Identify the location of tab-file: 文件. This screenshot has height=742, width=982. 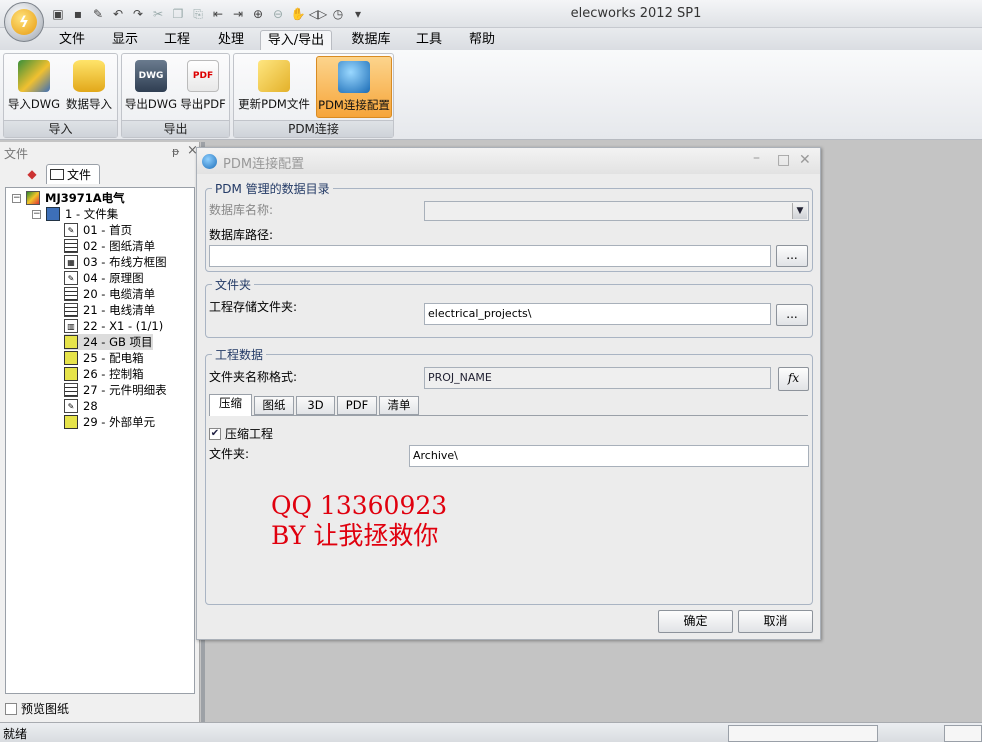
(72, 40).